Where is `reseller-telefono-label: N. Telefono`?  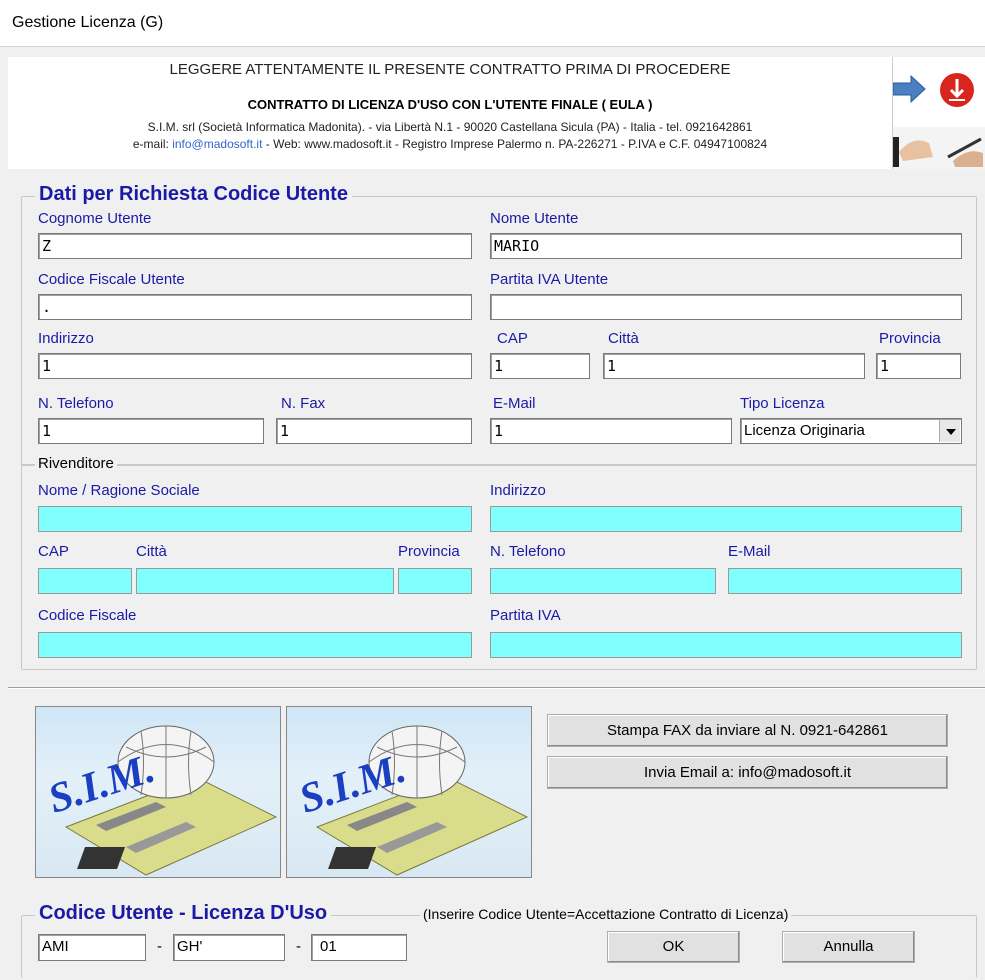 reseller-telefono-label: N. Telefono is located at coordinates (528, 551).